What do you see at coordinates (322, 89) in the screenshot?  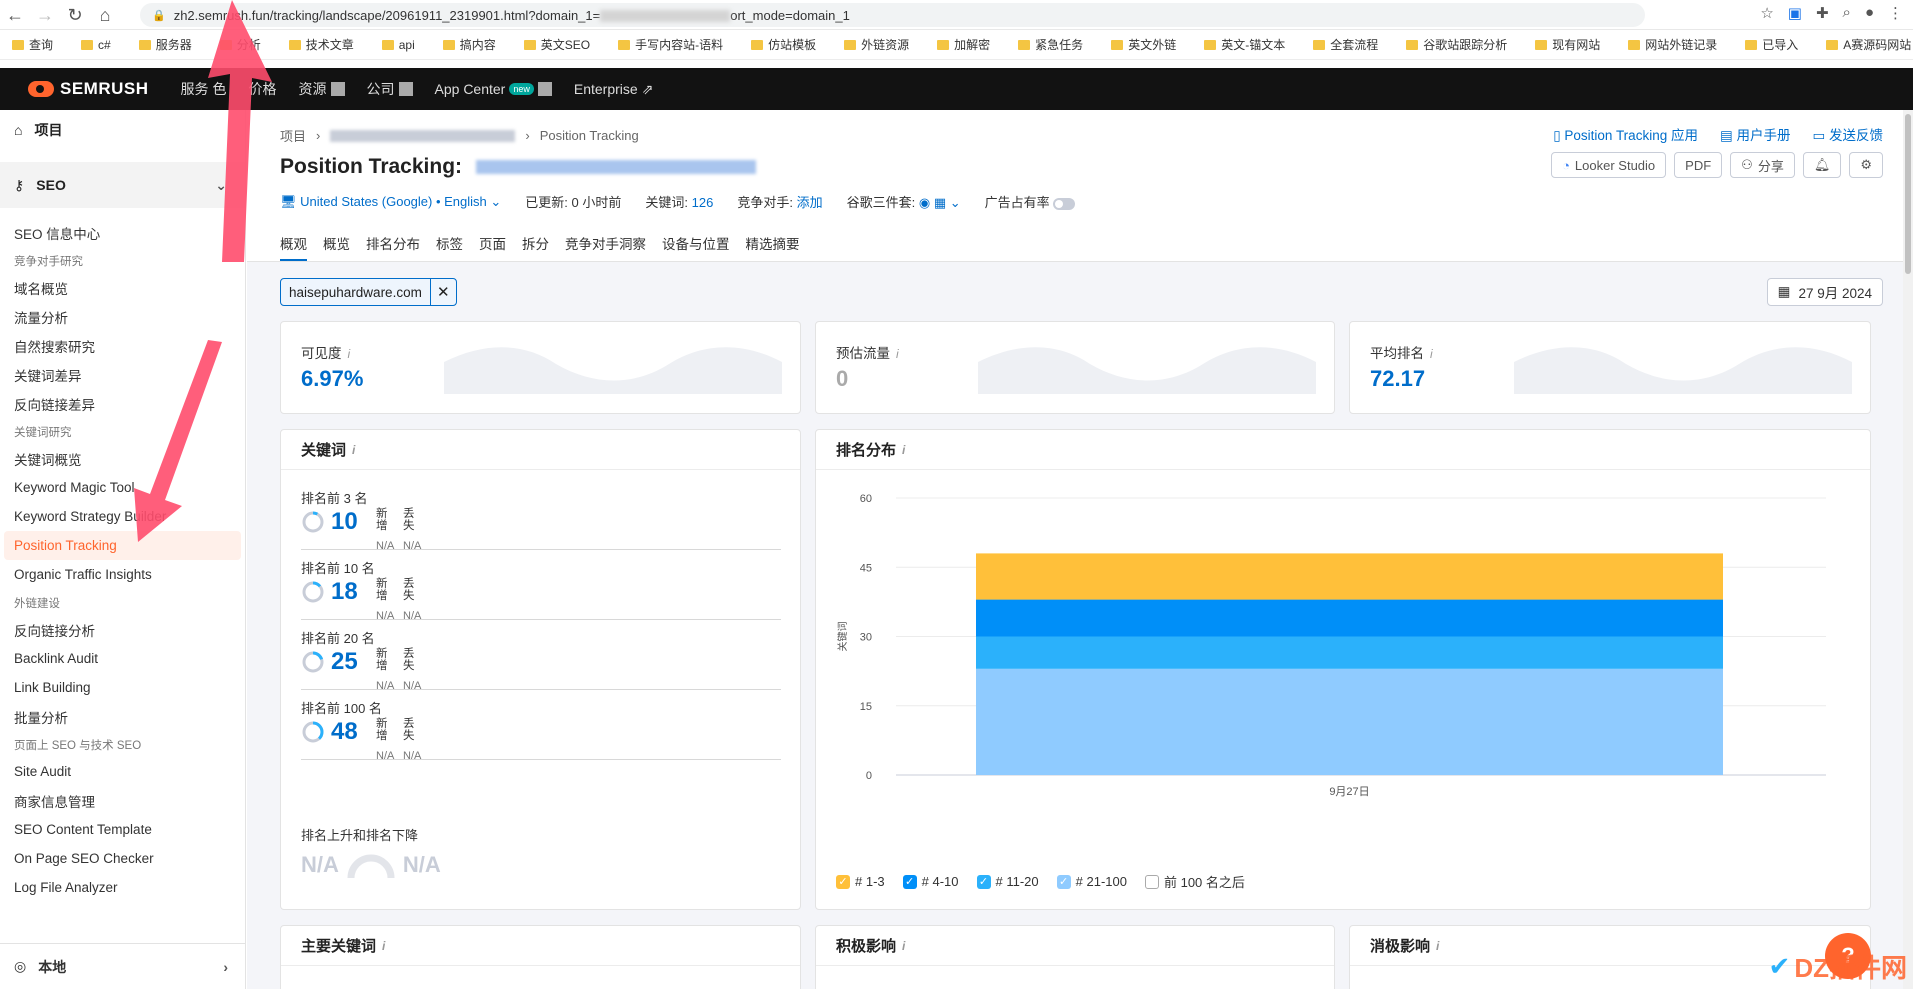 I see `nav-resources: 资源` at bounding box center [322, 89].